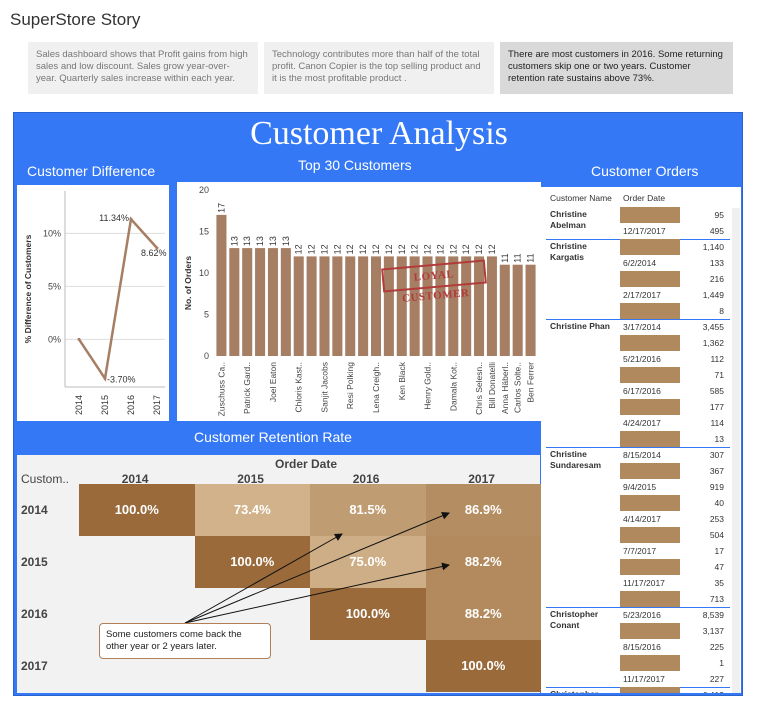 The width and height of the screenshot is (760, 720). I want to click on order-date-cell: 6/2/2014, so click(650, 263).